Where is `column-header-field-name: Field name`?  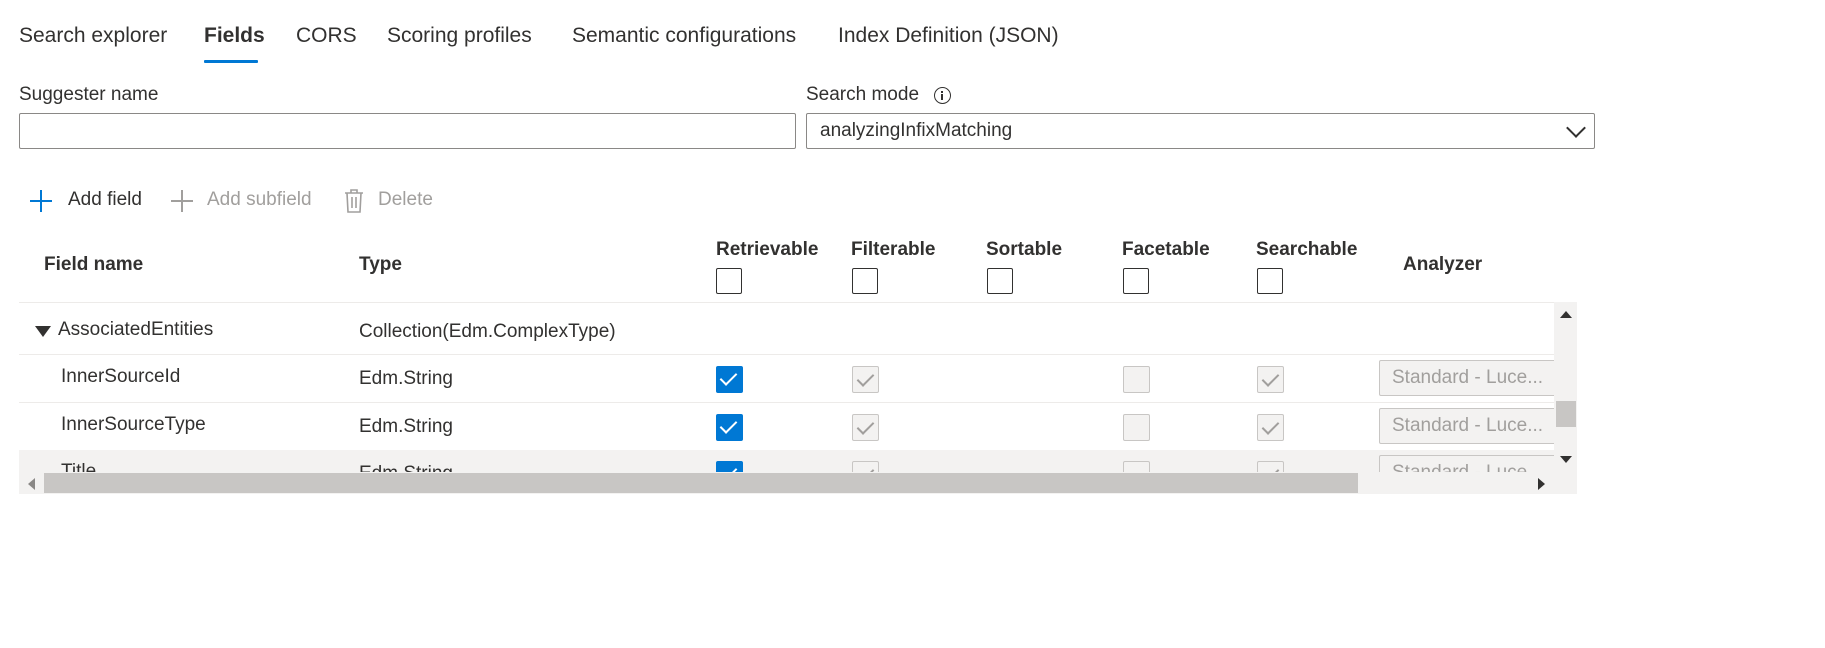 column-header-field-name: Field name is located at coordinates (93, 265).